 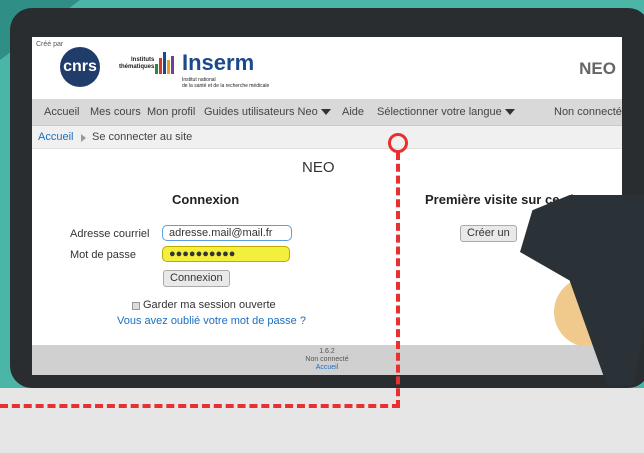 What do you see at coordinates (137, 67) in the screenshot?
I see `instituts-line-2: thématiques` at bounding box center [137, 67].